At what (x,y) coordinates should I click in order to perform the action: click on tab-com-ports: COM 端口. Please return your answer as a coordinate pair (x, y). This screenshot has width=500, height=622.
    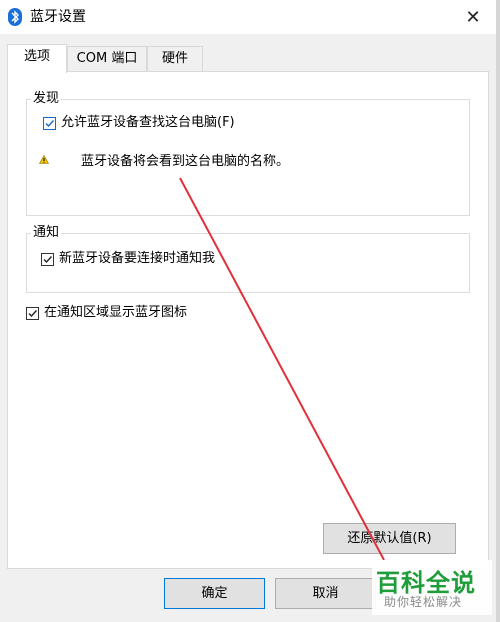
    Looking at the image, I should click on (107, 58).